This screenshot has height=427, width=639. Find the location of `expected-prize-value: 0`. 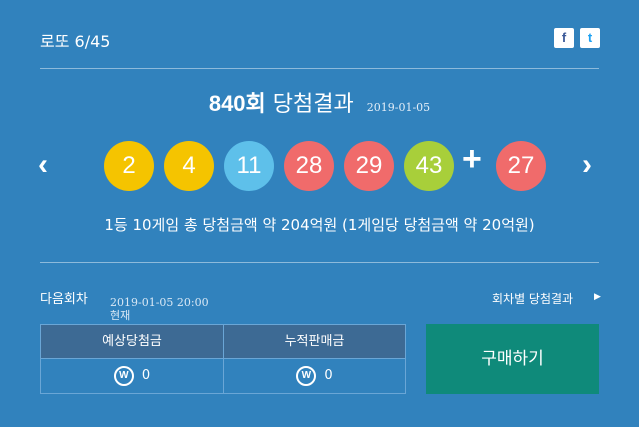

expected-prize-value: 0 is located at coordinates (146, 375).